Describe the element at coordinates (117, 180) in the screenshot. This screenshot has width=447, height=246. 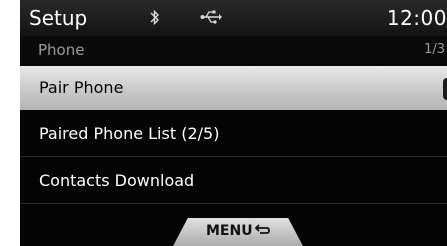
I see `menu-item-label: Contacts Download` at that location.